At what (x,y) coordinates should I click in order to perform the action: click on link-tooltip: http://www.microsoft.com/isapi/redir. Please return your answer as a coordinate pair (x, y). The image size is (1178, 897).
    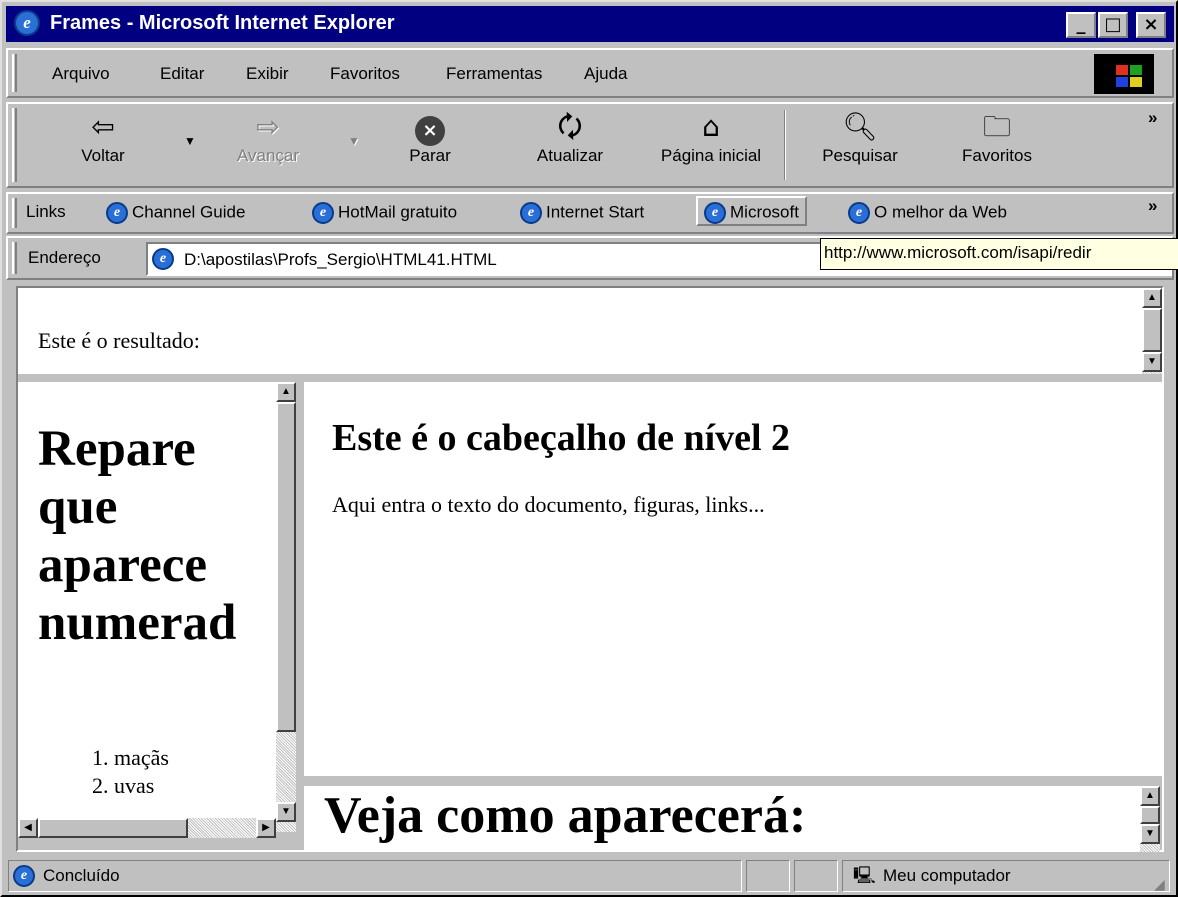
    Looking at the image, I should click on (999, 254).